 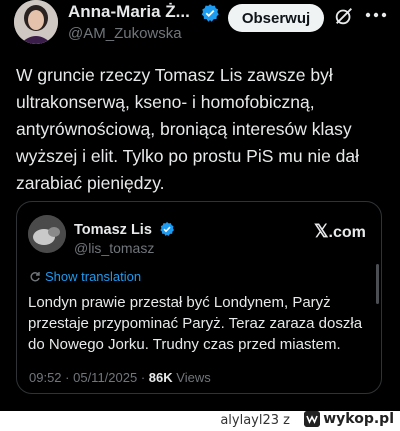 I want to click on quoted-post-meta: 09:52 · 05/11/2025 · 86K Views, so click(x=120, y=377).